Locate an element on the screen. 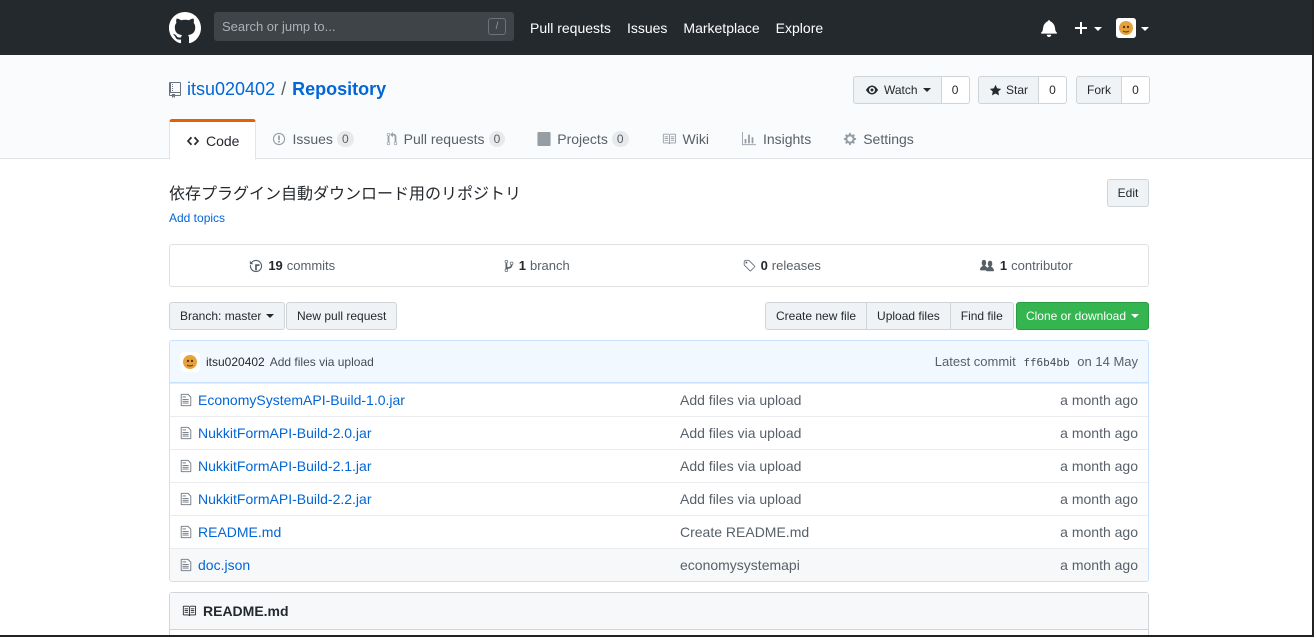 This screenshot has width=1314, height=637. clone-or-download-button: Clone or download is located at coordinates (1082, 316).